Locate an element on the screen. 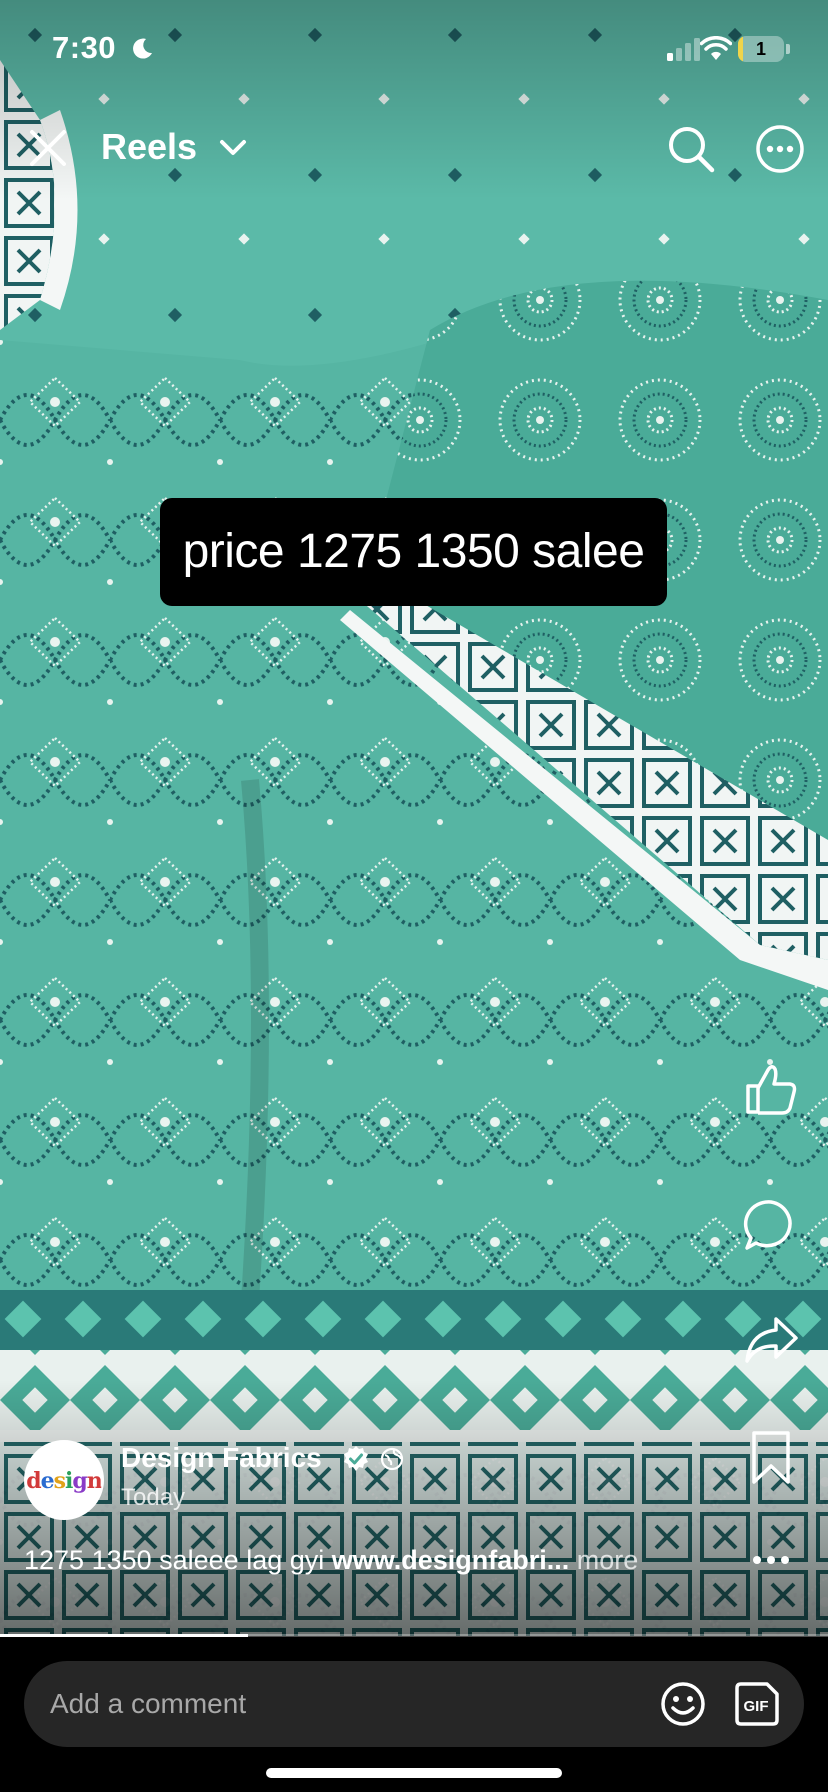  battery-level-text: 1 is located at coordinates (760, 49).